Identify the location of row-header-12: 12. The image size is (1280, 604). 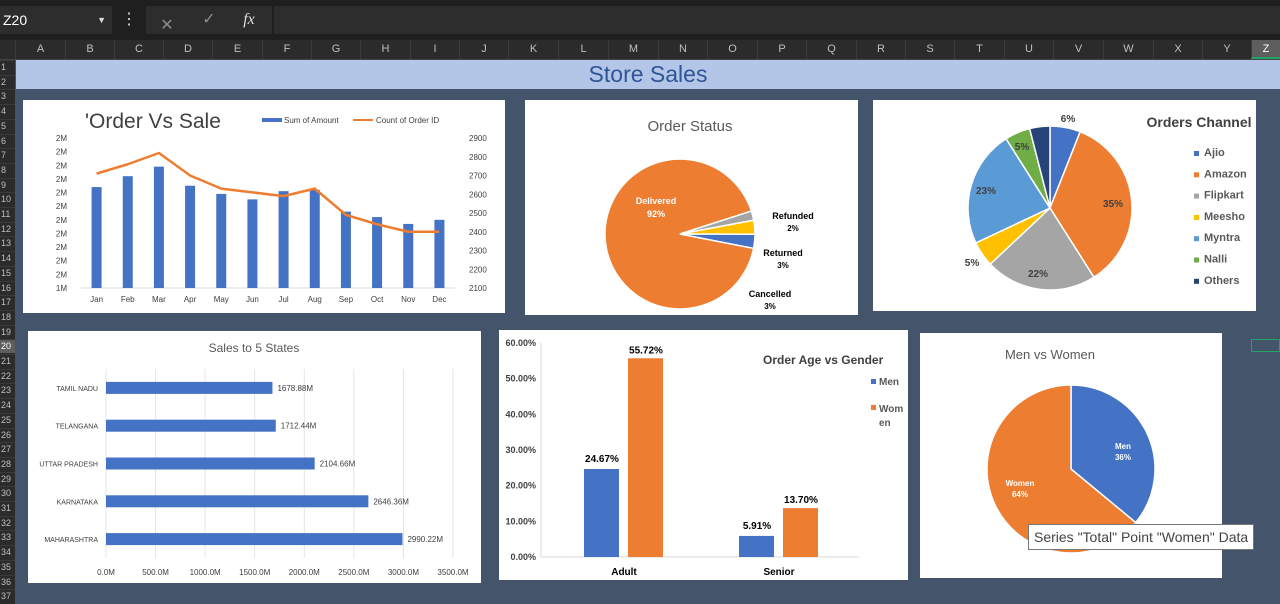
(7, 228).